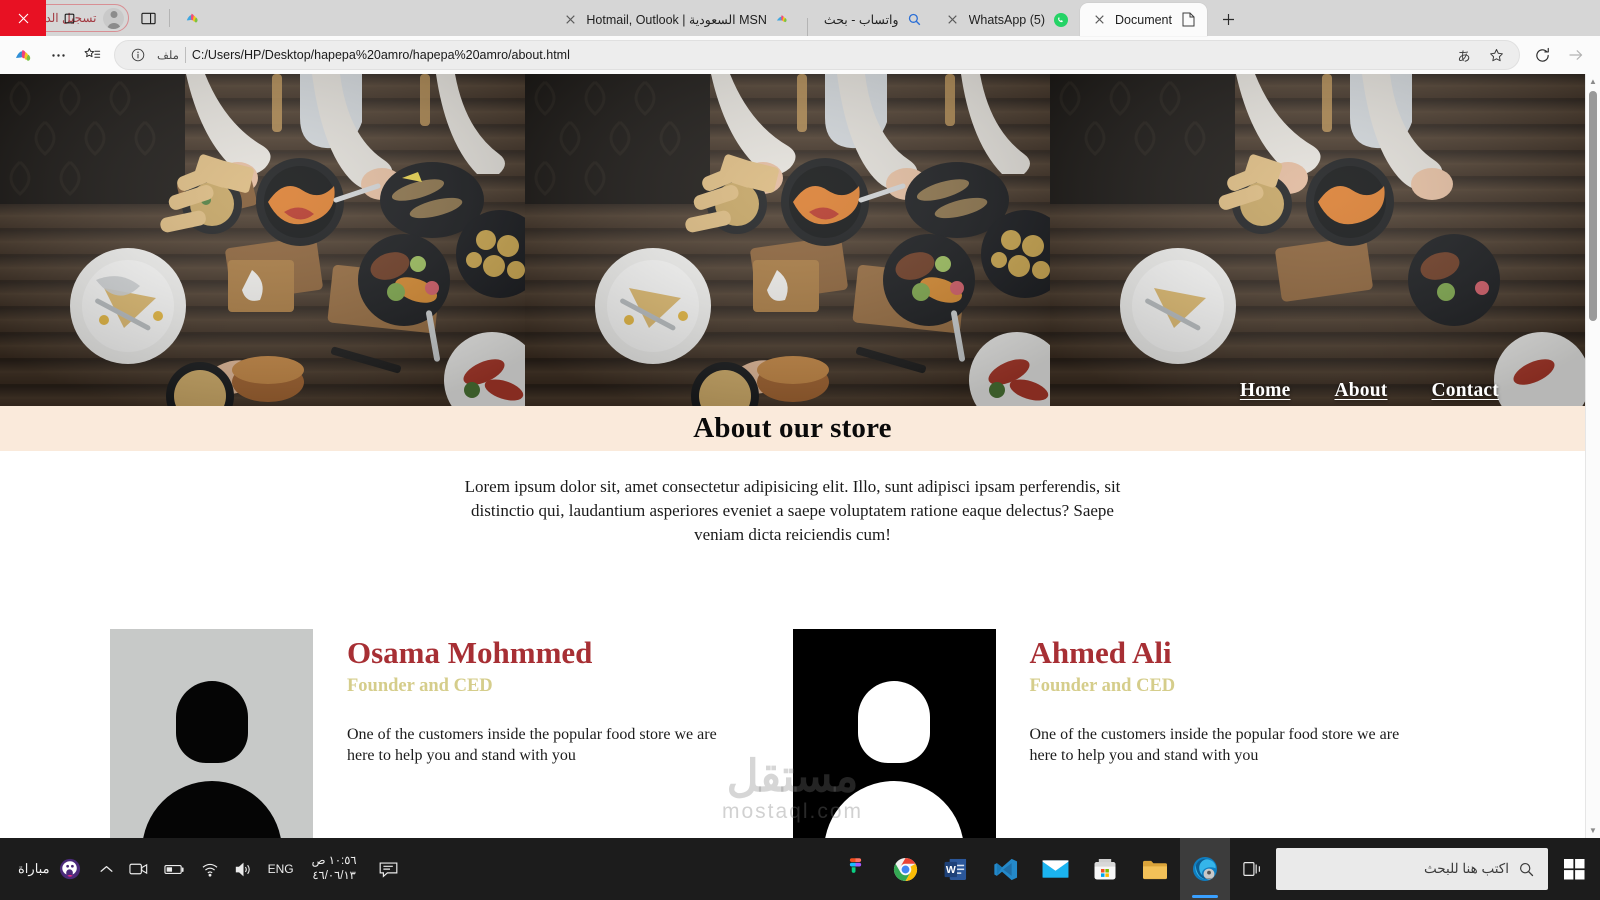 Image resolution: width=1600 pixels, height=900 pixels. I want to click on tab-document: Document, so click(1143, 19).